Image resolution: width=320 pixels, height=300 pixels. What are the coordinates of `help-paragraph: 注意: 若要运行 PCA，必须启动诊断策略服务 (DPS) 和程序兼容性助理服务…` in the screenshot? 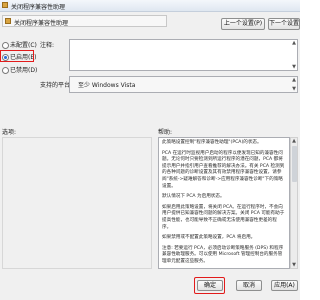 It's located at (223, 254).